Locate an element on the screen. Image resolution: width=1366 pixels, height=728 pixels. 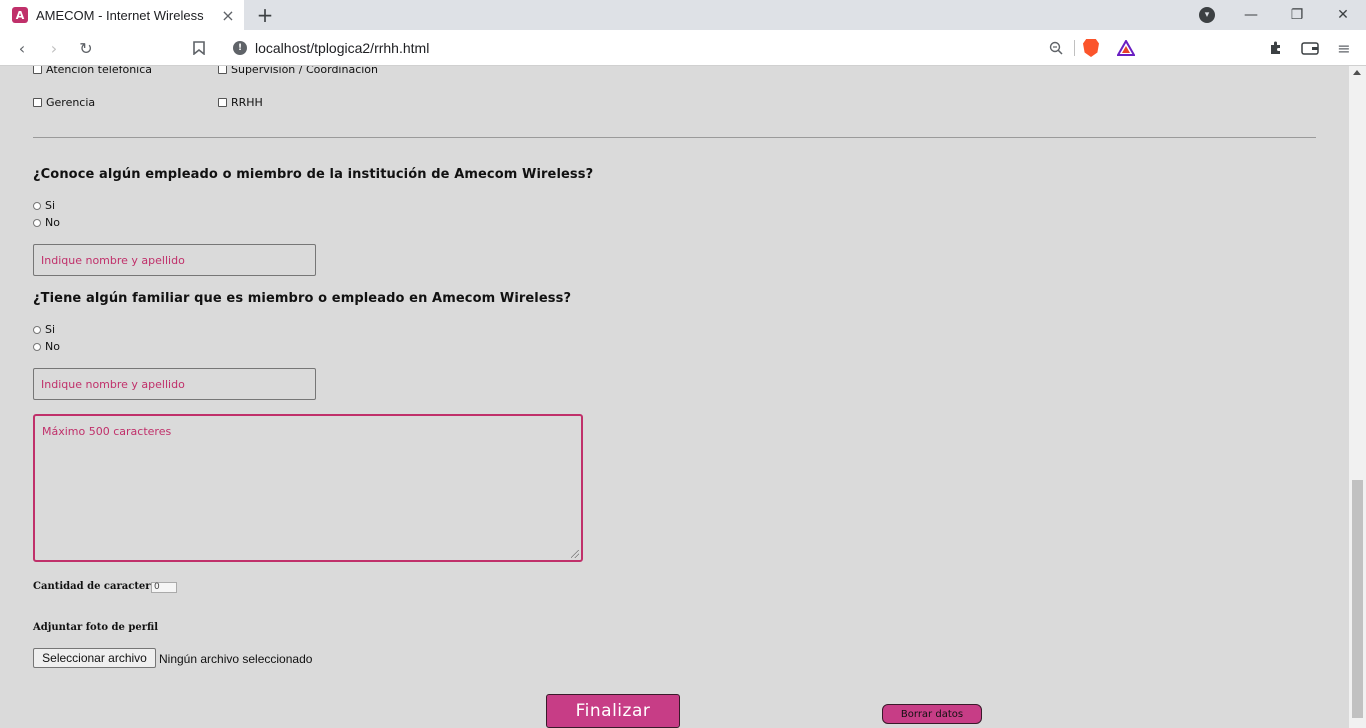
checkbox-label: Gerencia is located at coordinates (71, 102).